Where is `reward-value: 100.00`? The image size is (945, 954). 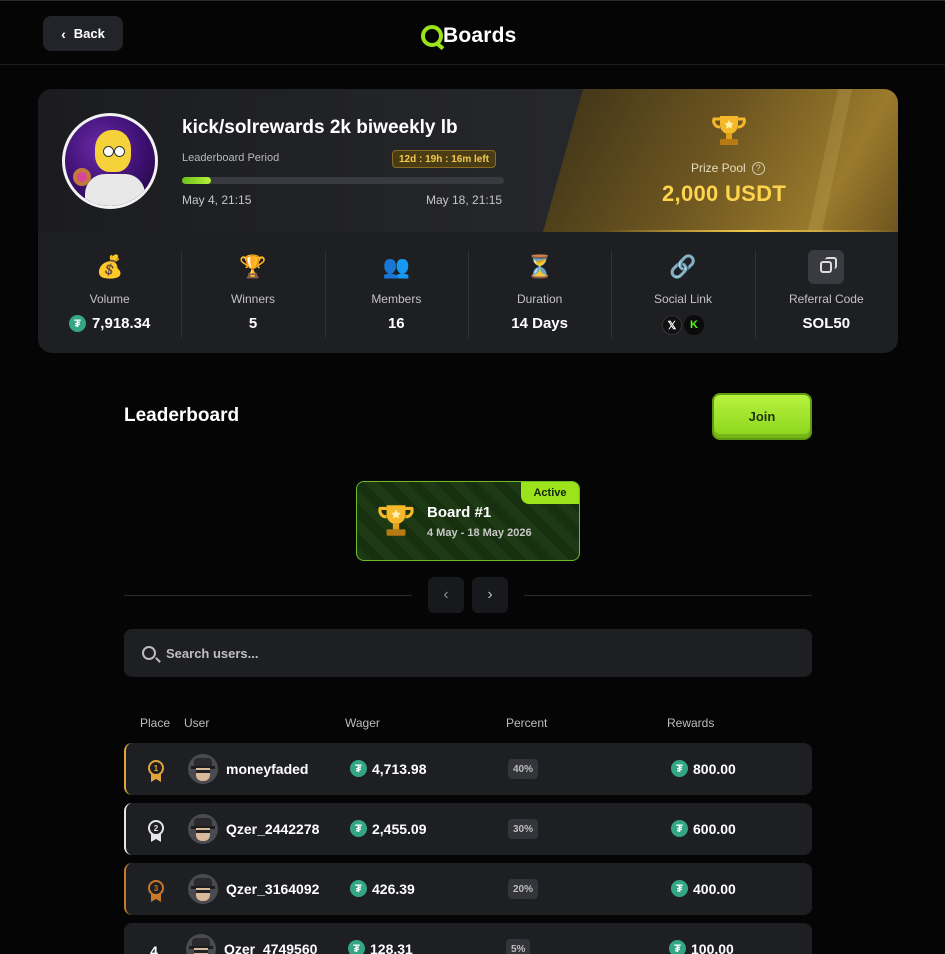
reward-value: 100.00 is located at coordinates (712, 947).